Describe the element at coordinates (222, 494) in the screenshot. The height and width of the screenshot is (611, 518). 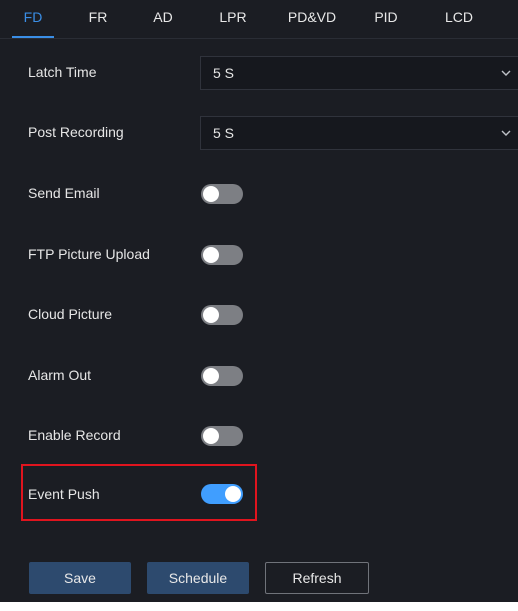
I see `event-push-toggle` at that location.